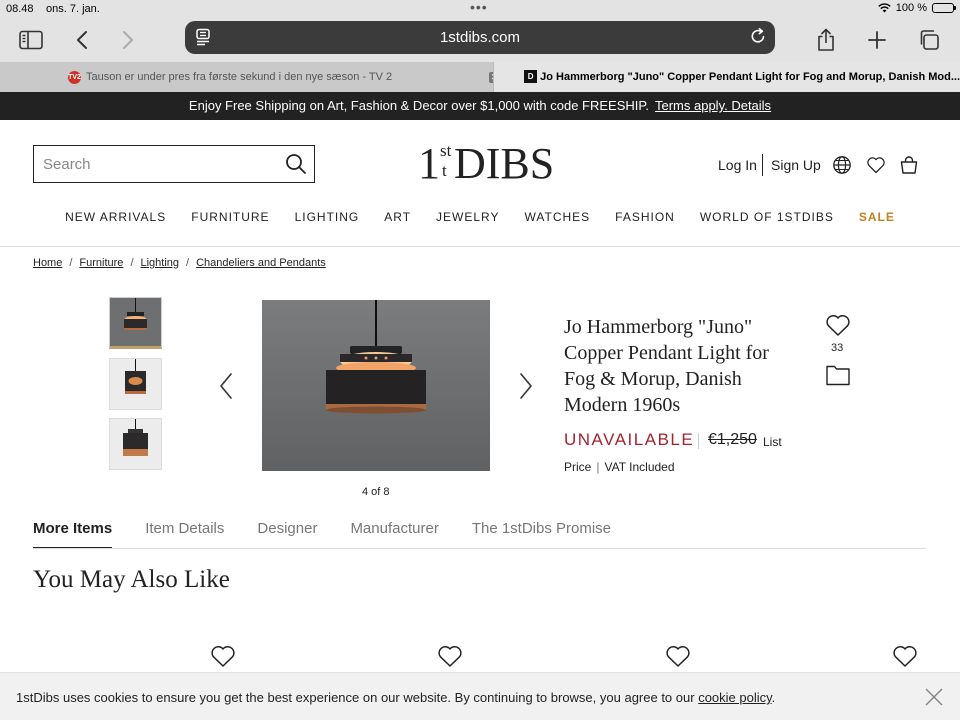  What do you see at coordinates (327, 217) in the screenshot?
I see `nav-lighting: LIGHTING` at bounding box center [327, 217].